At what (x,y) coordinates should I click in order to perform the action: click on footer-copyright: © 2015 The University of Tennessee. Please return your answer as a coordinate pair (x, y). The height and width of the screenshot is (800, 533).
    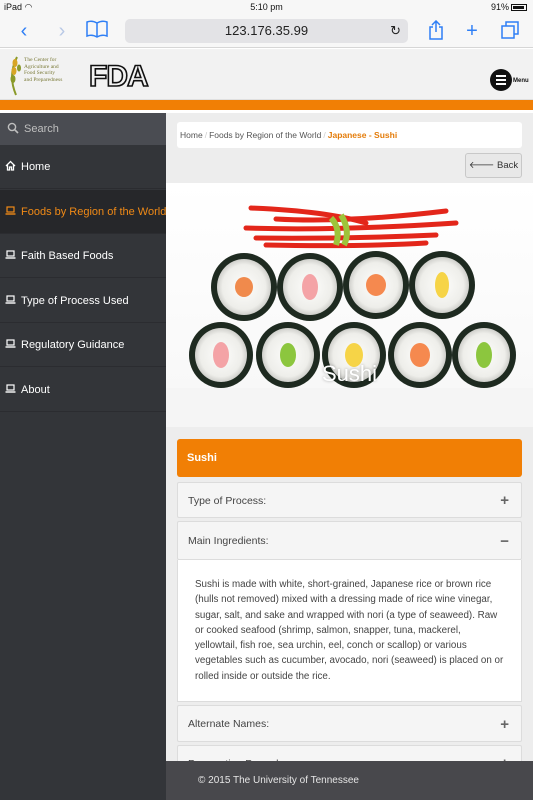
    Looking at the image, I should click on (278, 780).